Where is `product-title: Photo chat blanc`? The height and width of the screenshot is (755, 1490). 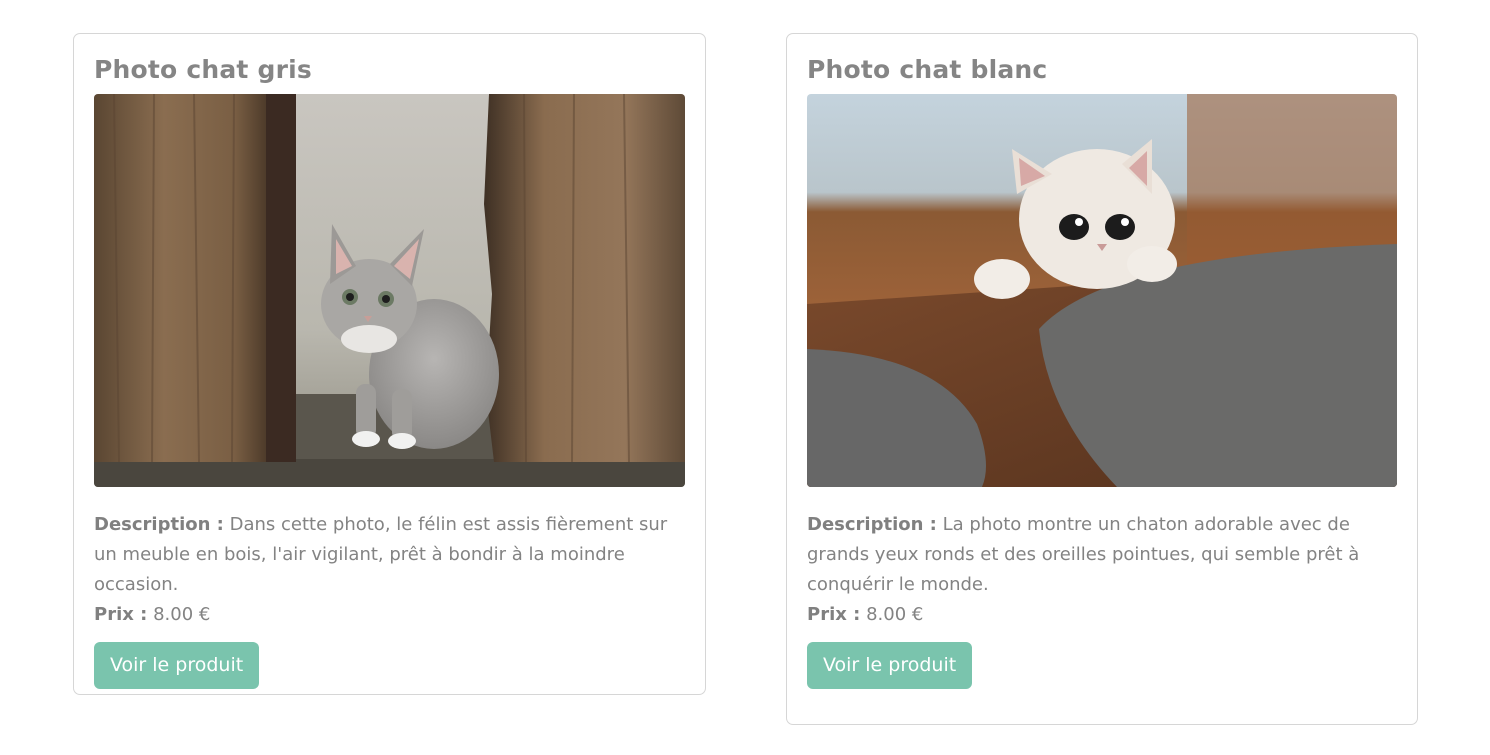
product-title: Photo chat blanc is located at coordinates (927, 69).